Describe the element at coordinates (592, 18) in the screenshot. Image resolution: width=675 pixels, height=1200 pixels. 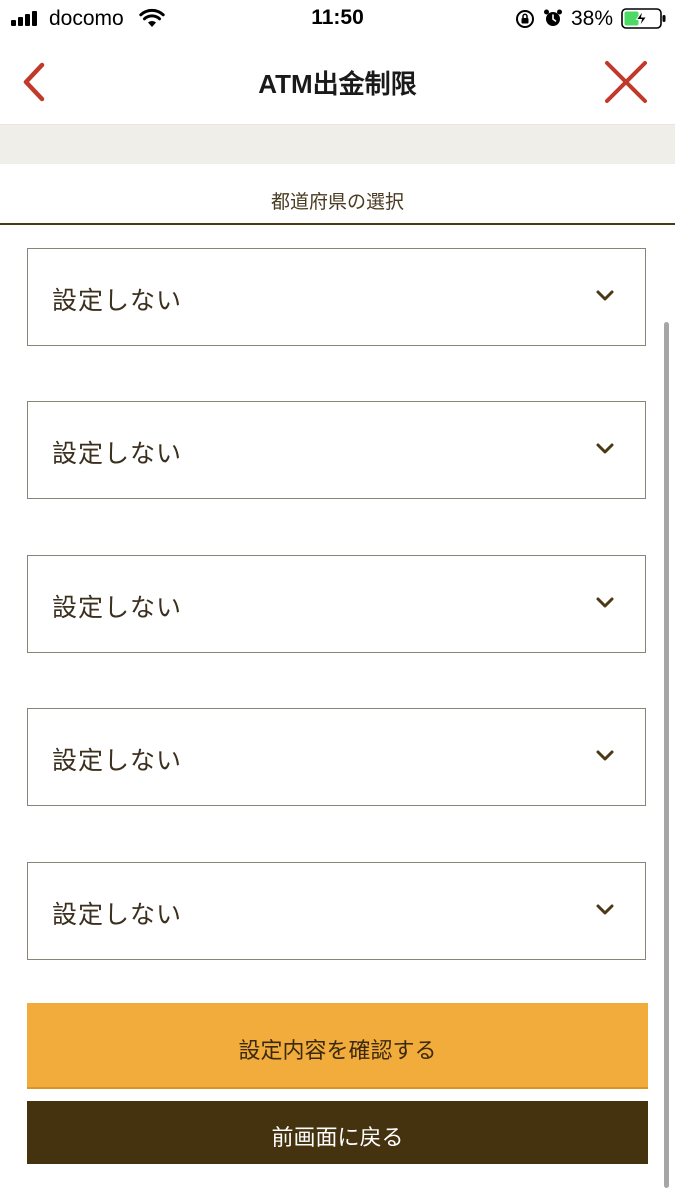
I see `battery-percent: 38%` at that location.